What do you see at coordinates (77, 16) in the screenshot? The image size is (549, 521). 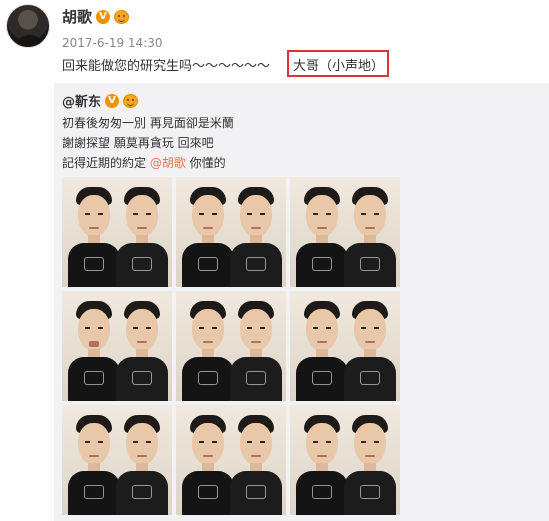 I see `author-name: 胡歌` at bounding box center [77, 16].